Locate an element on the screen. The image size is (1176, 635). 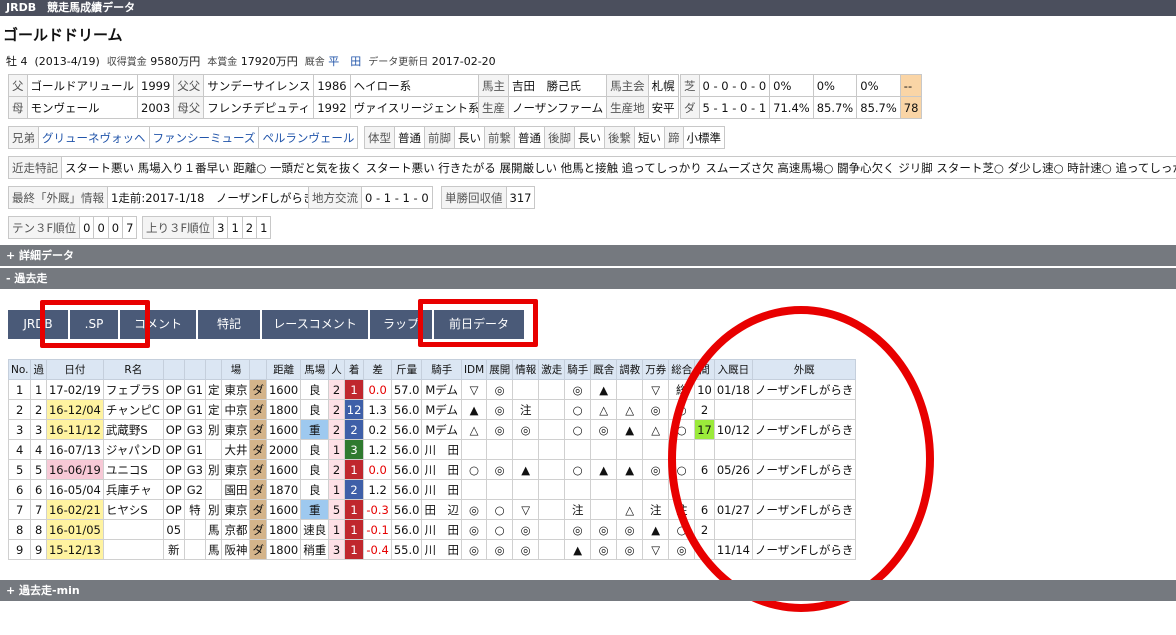
table-cell: 4 is located at coordinates (19, 449).